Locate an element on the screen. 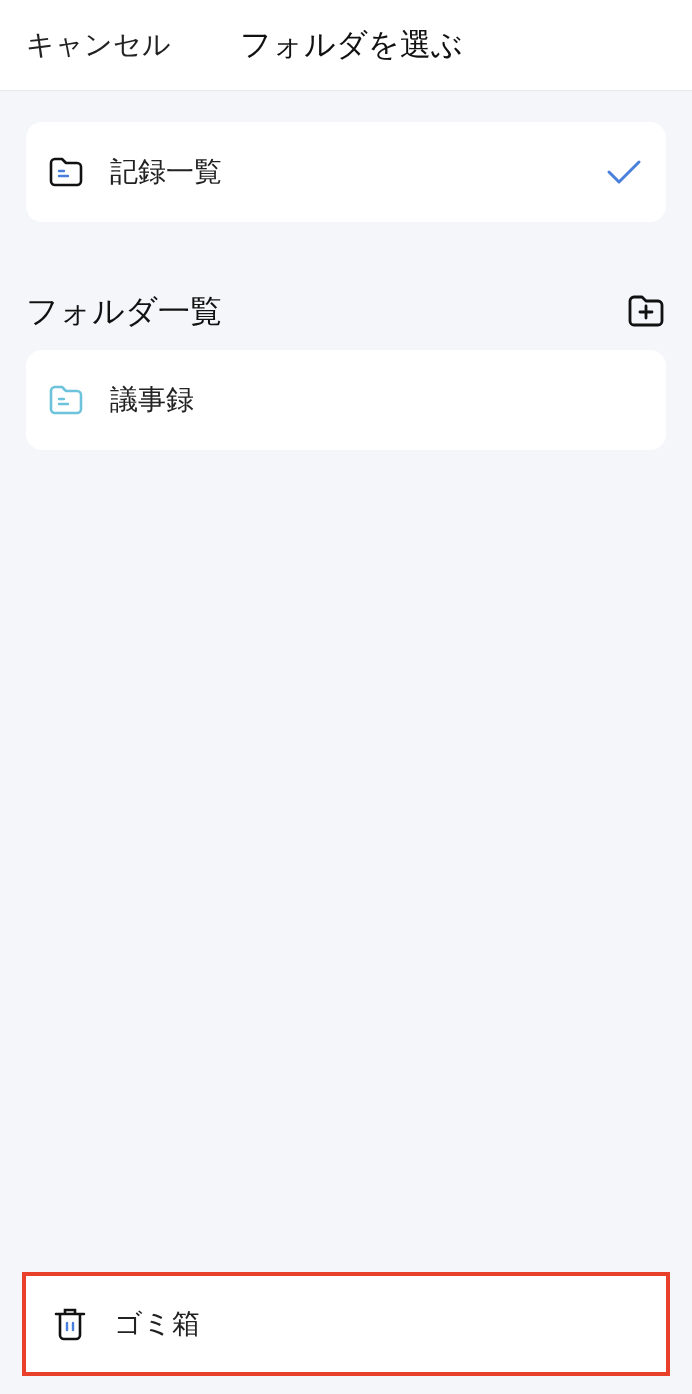 This screenshot has width=692, height=1394. section-title: フォルダ一覧 is located at coordinates (124, 311).